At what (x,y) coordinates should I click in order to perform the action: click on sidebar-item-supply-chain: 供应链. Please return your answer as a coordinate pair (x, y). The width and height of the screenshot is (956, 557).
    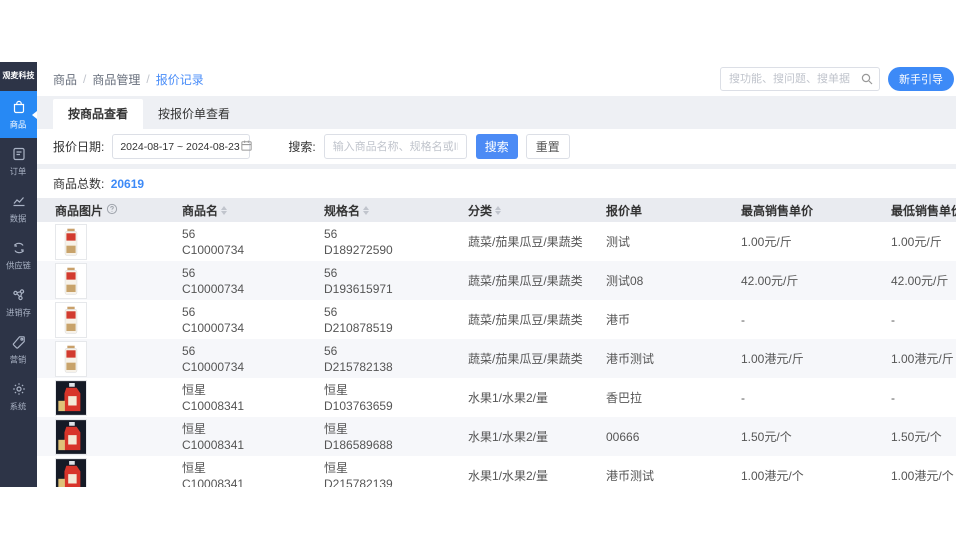
    Looking at the image, I should click on (18, 255).